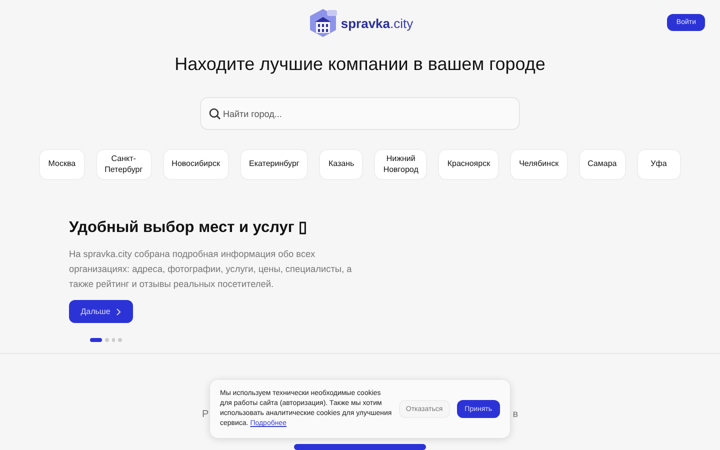 Image resolution: width=720 pixels, height=450 pixels. What do you see at coordinates (341, 164) in the screenshot?
I see `city-chip: Казань` at bounding box center [341, 164].